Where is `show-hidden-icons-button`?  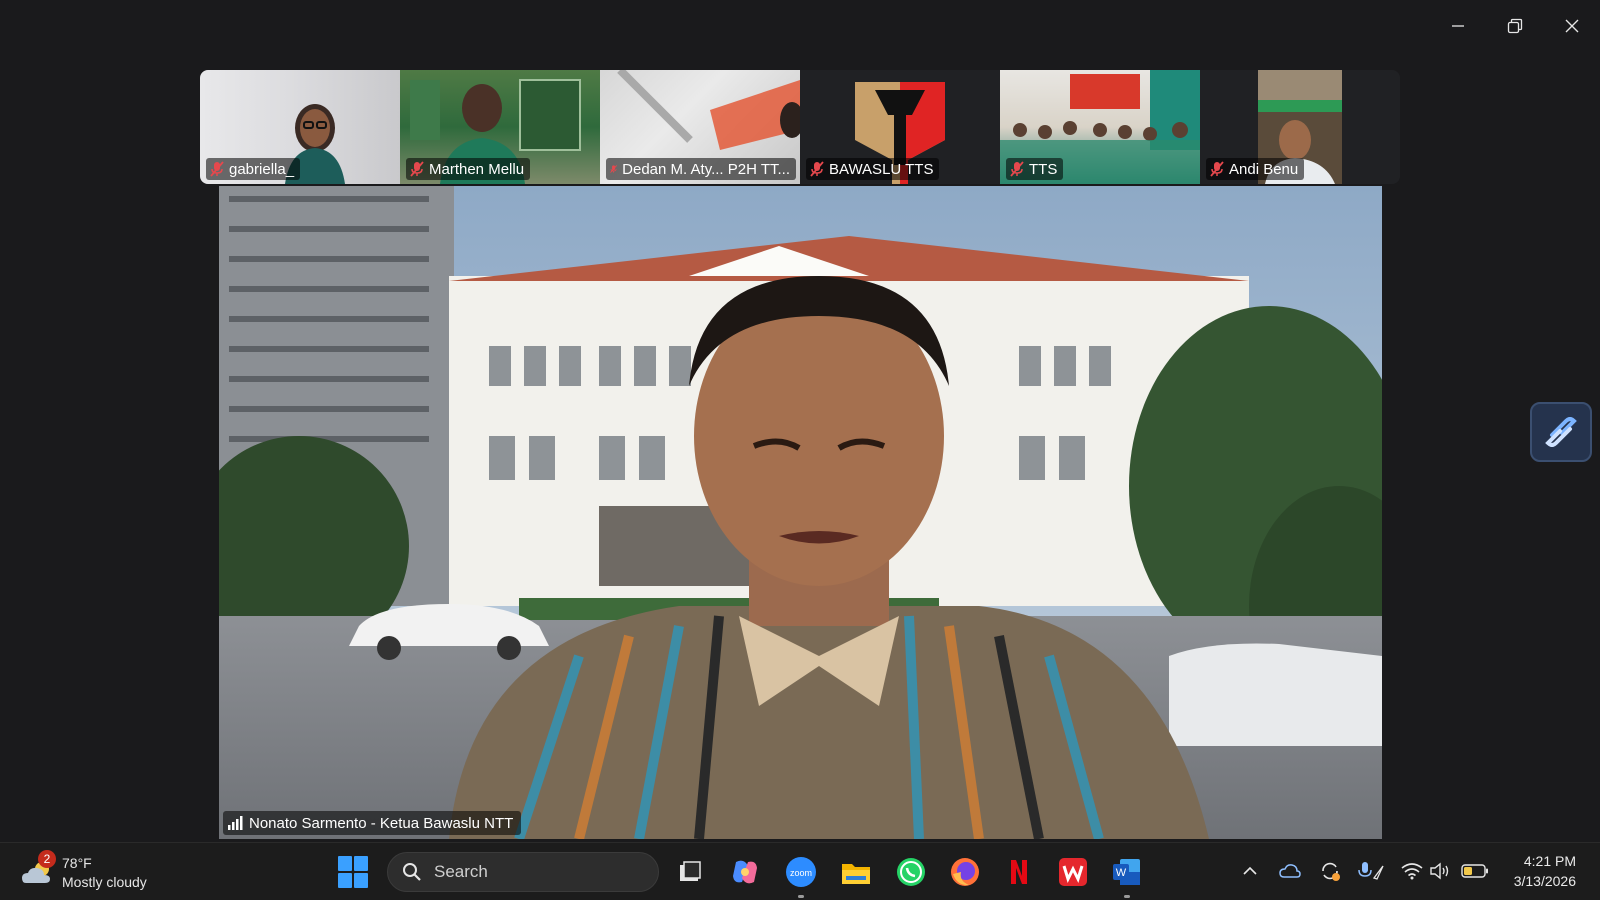 show-hidden-icons-button is located at coordinates (1250, 871).